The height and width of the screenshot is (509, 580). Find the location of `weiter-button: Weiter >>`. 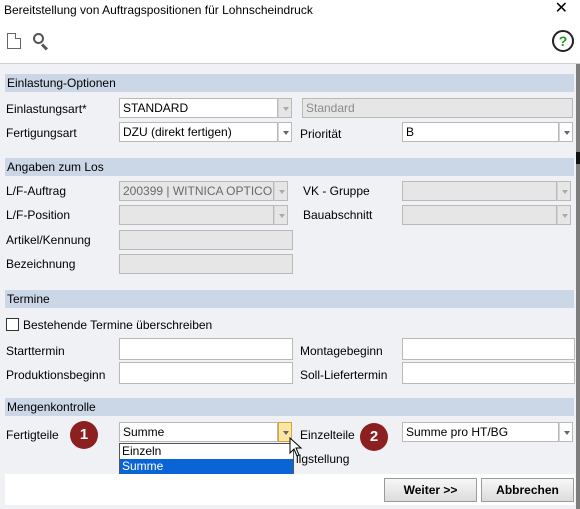

weiter-button: Weiter >> is located at coordinates (430, 490).